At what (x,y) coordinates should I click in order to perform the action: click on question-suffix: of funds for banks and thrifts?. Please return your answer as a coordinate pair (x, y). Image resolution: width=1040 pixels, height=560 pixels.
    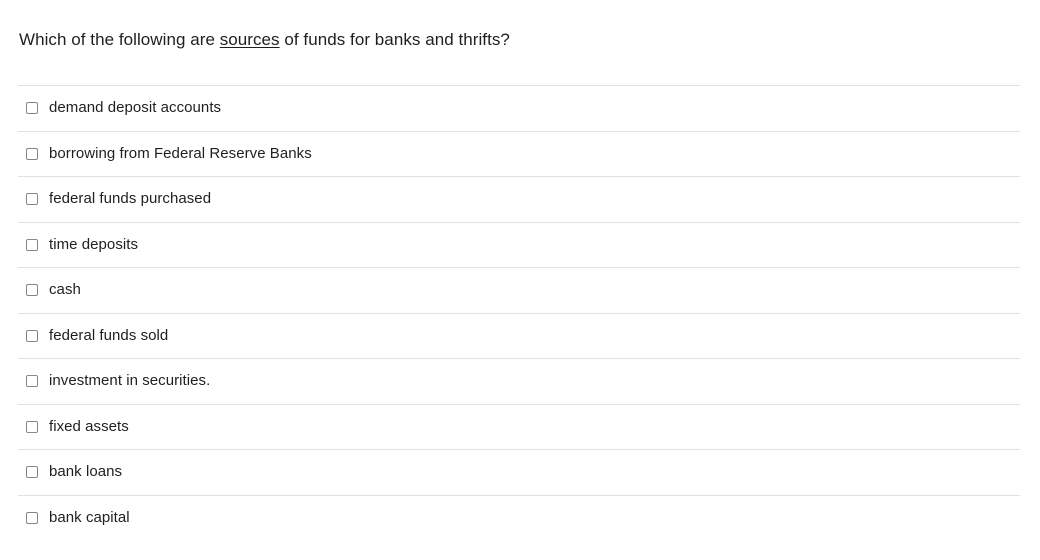
    Looking at the image, I should click on (394, 39).